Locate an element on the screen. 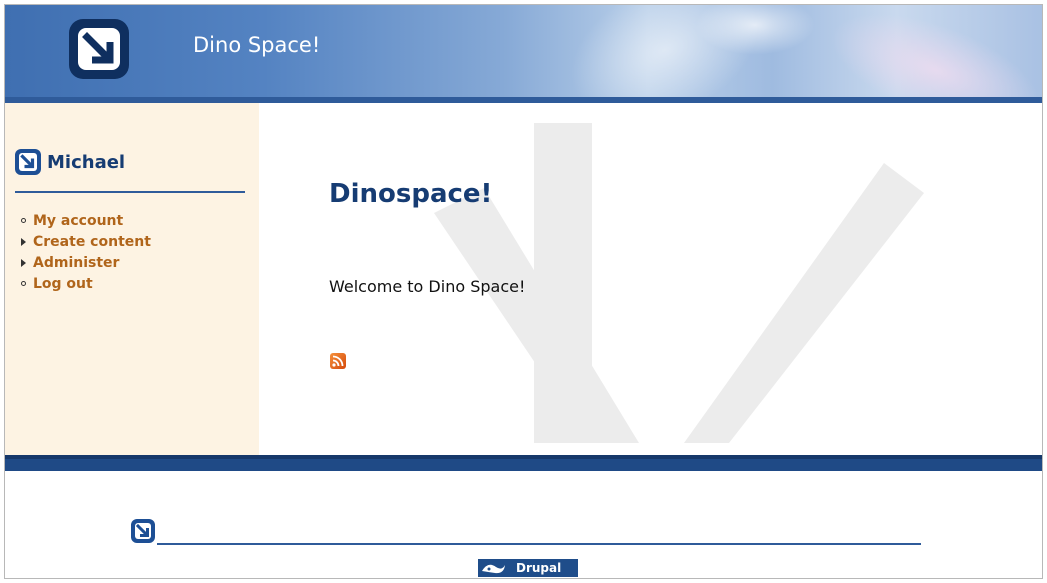 The width and height of the screenshot is (1047, 583). menu-item-my-account: My account is located at coordinates (85, 220).